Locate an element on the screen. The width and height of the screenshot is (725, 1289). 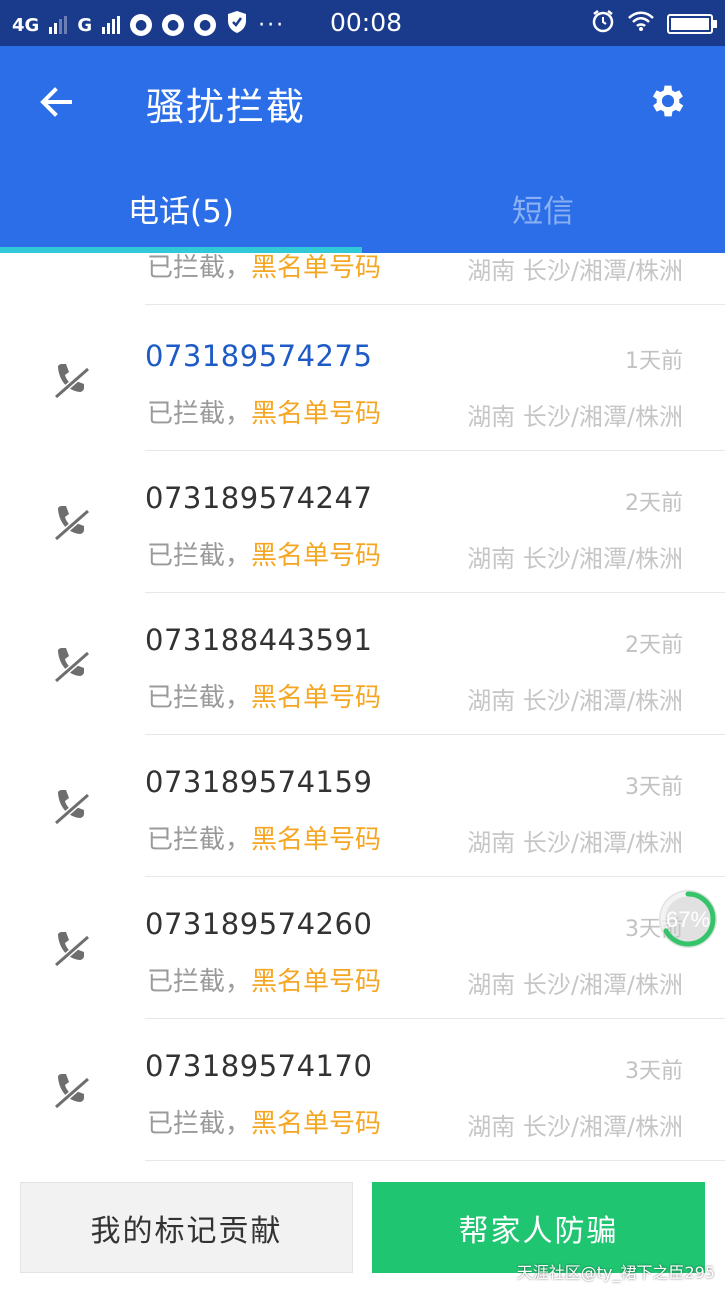
phone-number: 073189574159 is located at coordinates (259, 782).